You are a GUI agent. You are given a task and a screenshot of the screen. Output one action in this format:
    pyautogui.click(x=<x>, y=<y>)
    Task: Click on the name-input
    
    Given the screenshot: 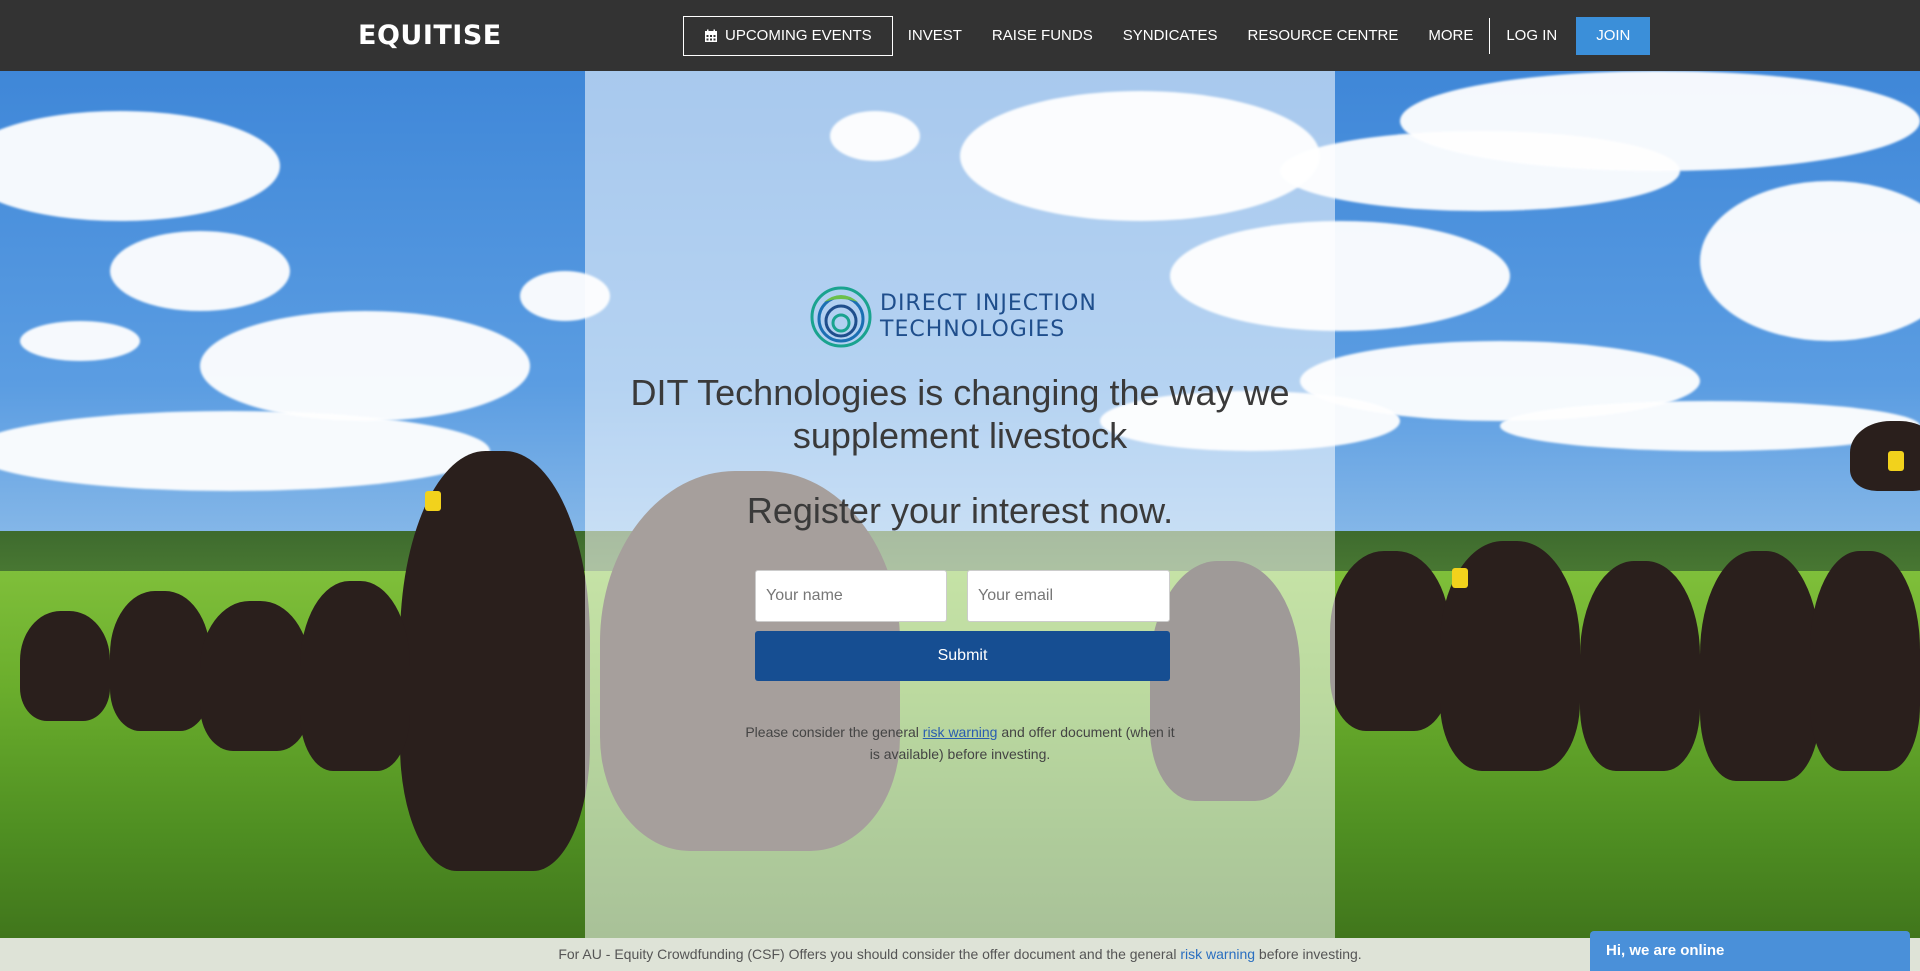 What is the action you would take?
    pyautogui.click(x=851, y=596)
    